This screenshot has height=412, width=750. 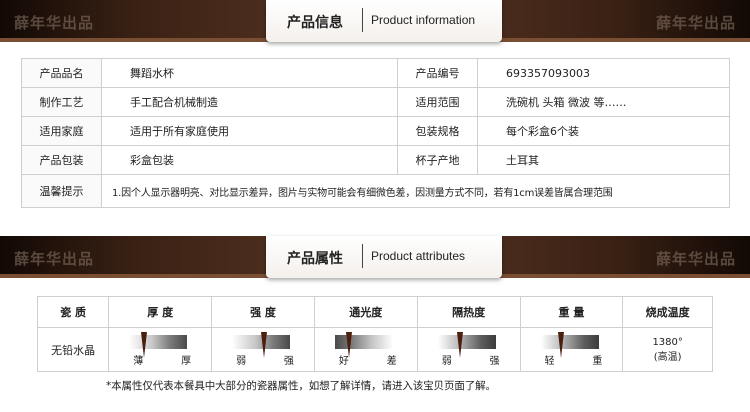 I want to click on info-value: 彩盒包装, so click(x=249, y=160).